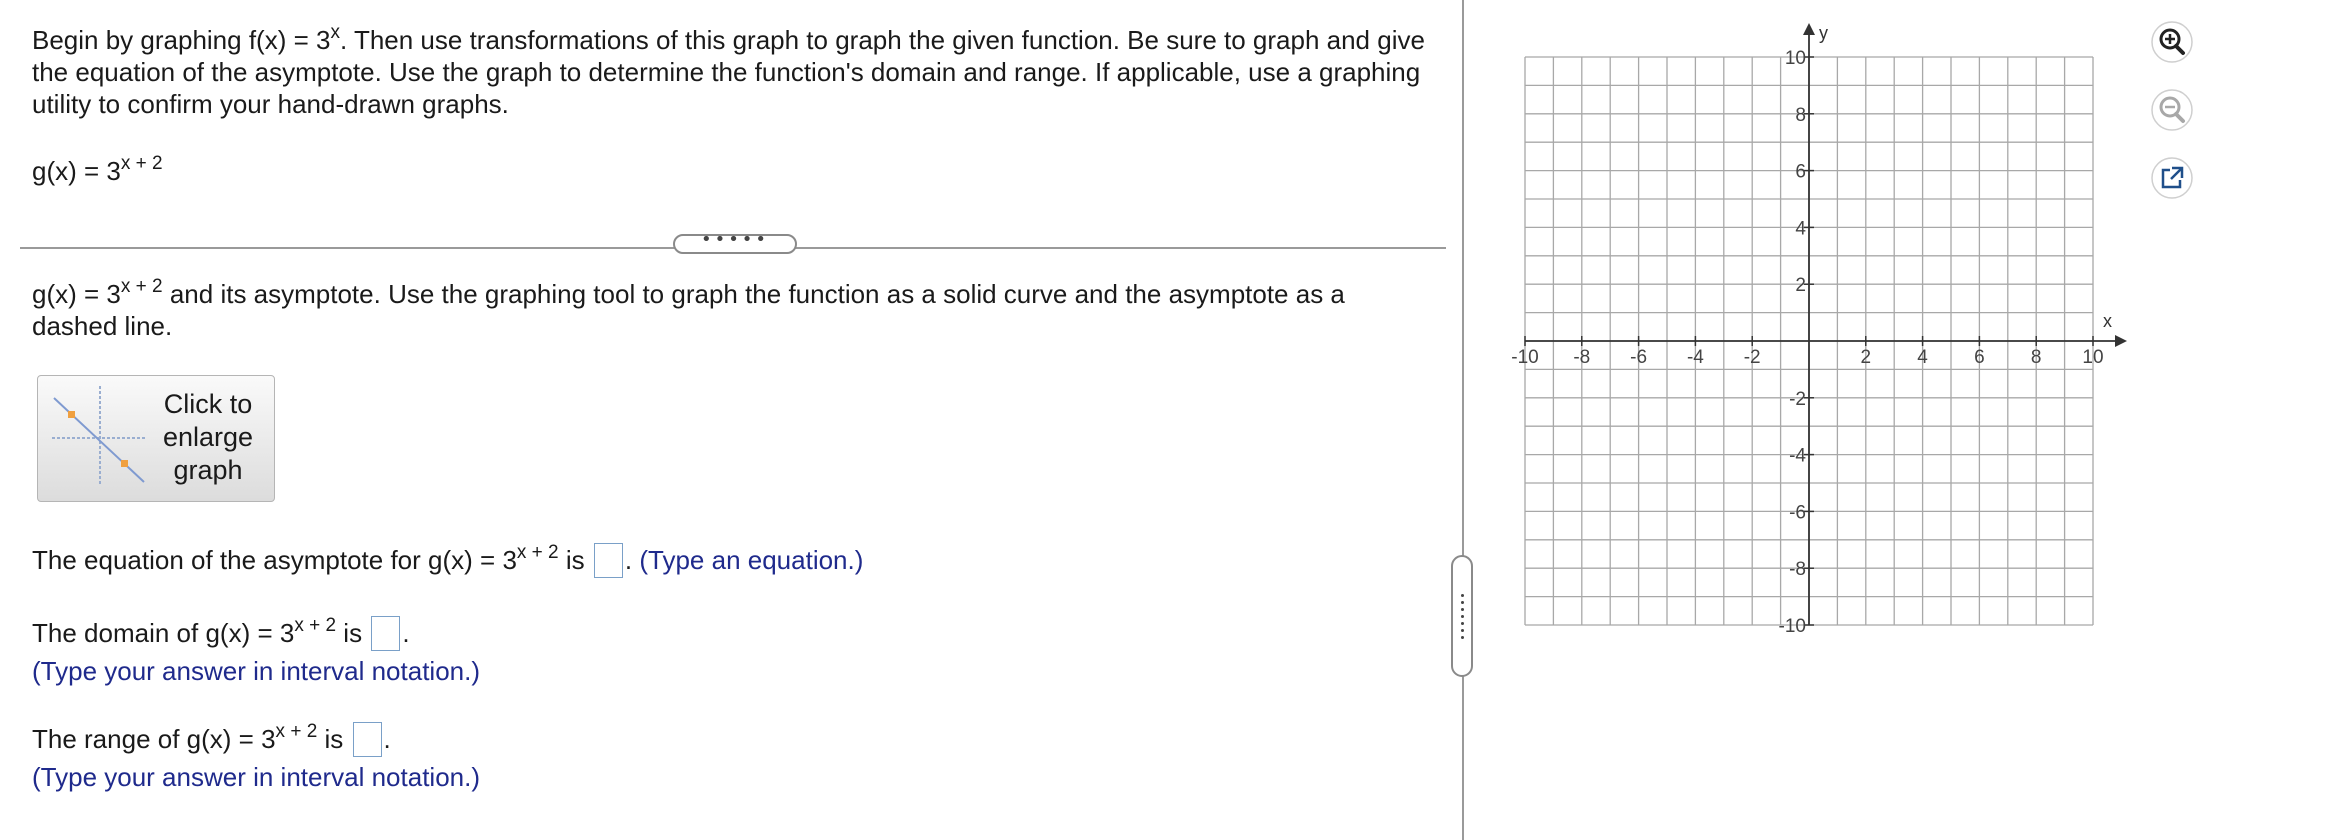 This screenshot has height=840, width=2339. Describe the element at coordinates (1797, 569) in the screenshot. I see `y-tick-label: -8` at that location.